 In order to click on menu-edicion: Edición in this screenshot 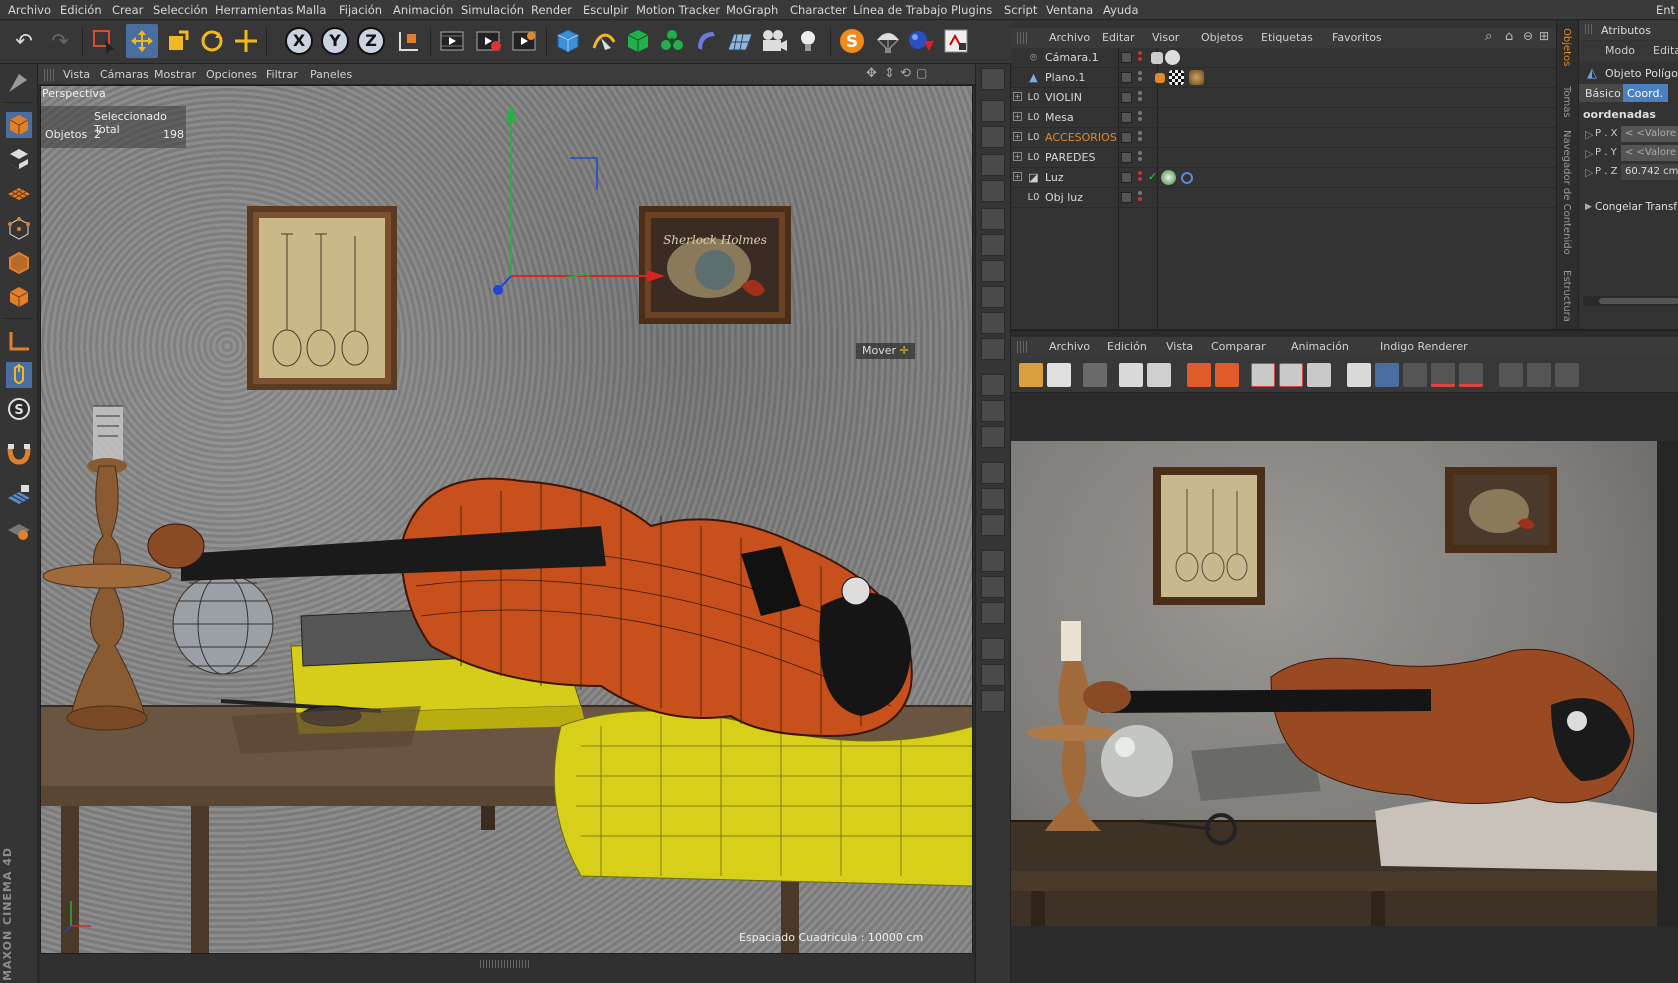, I will do `click(81, 10)`.